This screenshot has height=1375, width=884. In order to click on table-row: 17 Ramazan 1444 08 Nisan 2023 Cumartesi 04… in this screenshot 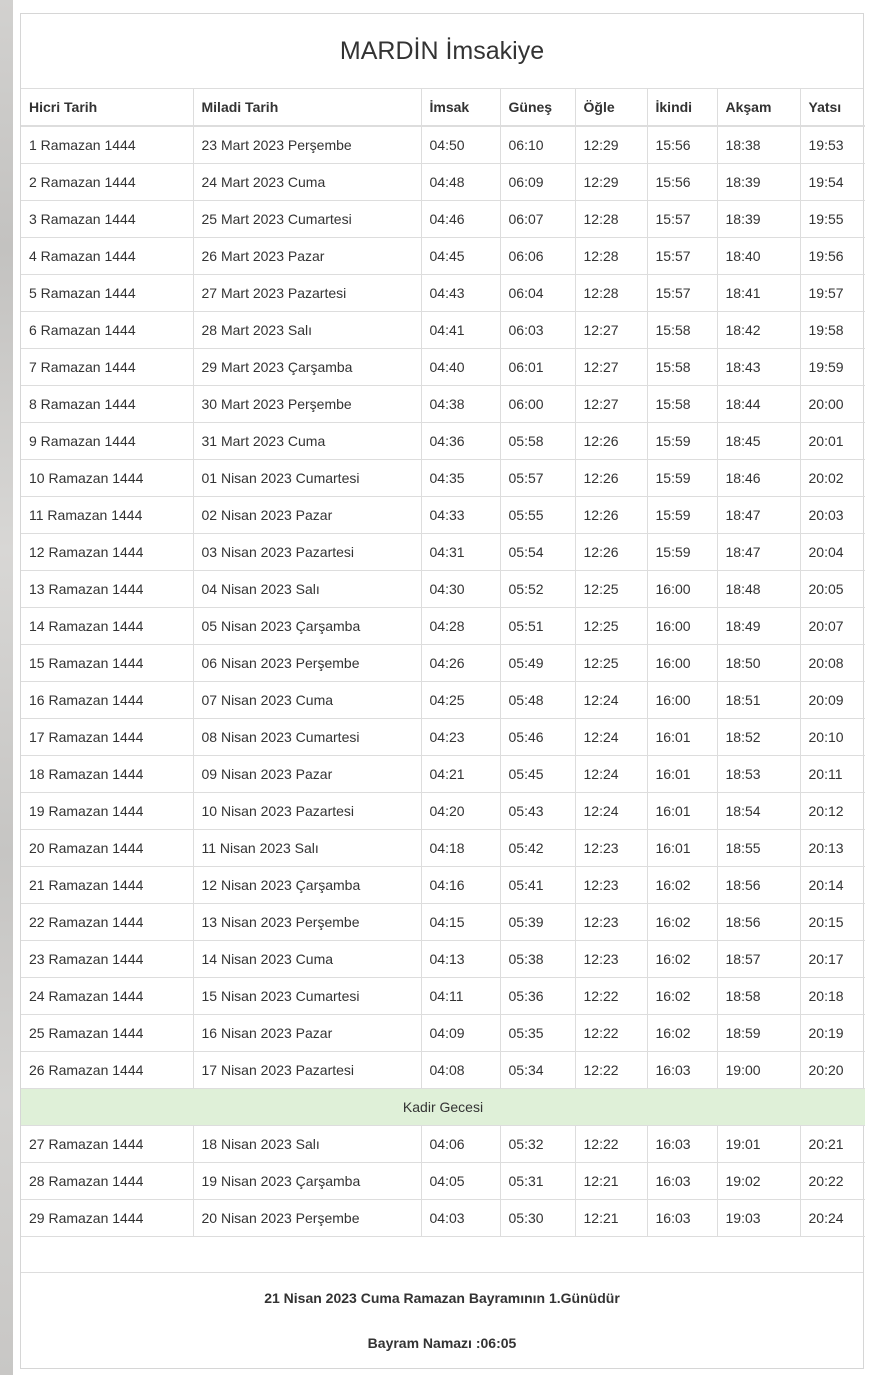, I will do `click(443, 737)`.